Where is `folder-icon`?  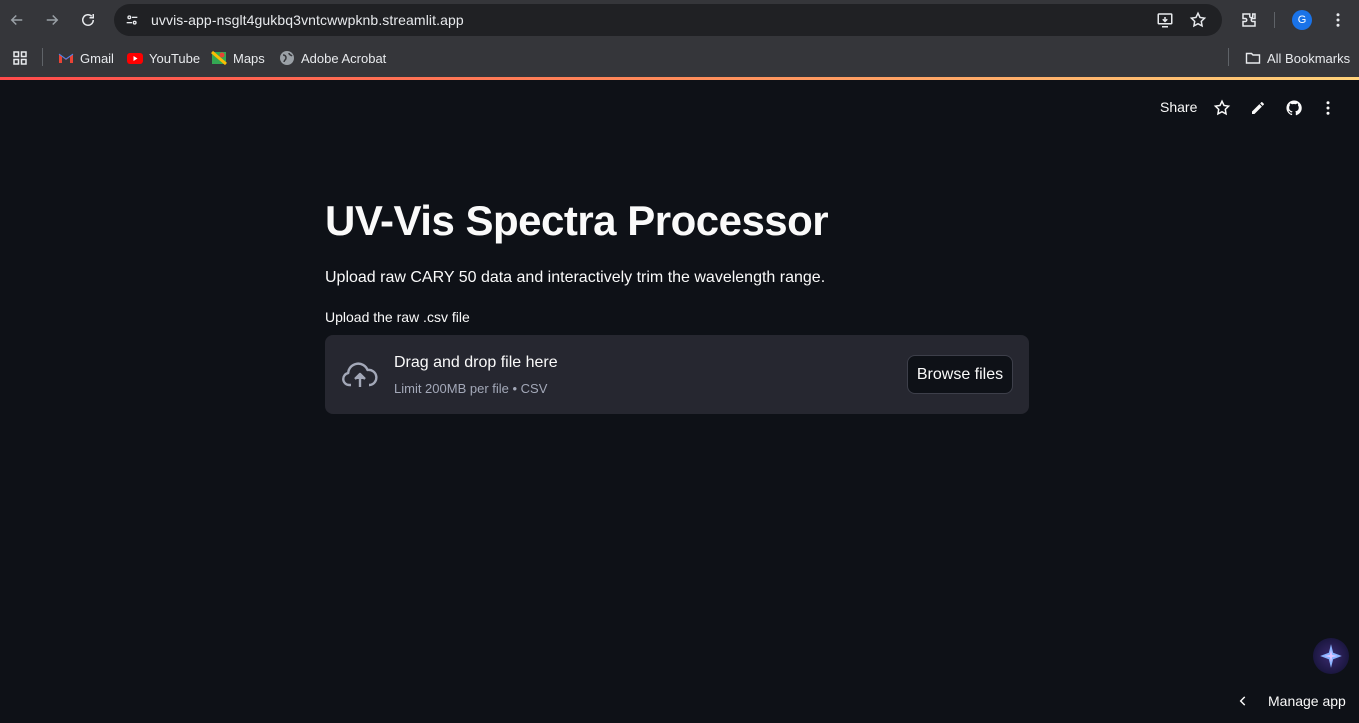
folder-icon is located at coordinates (1253, 58).